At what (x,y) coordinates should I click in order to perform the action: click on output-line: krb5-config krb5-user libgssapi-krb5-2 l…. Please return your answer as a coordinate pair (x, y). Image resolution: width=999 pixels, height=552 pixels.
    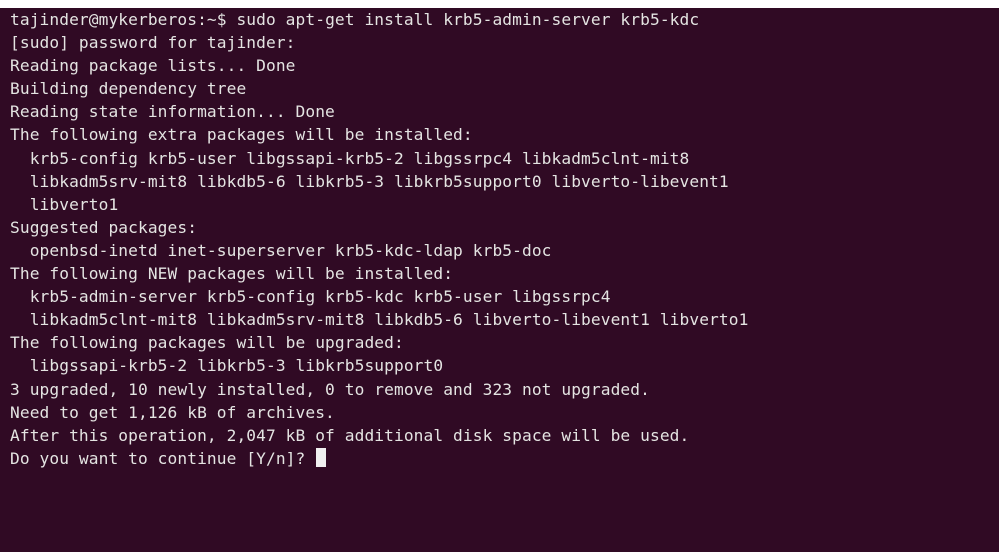
    Looking at the image, I should click on (350, 158).